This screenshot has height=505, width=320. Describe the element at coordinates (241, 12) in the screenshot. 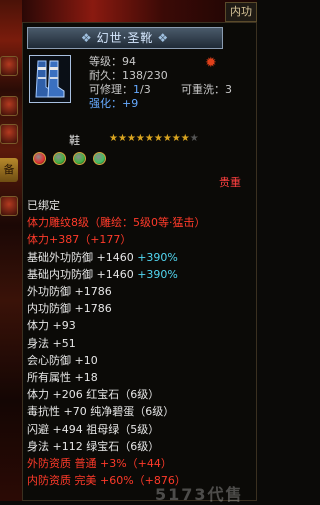

I see `tab-neigong: 内功` at that location.